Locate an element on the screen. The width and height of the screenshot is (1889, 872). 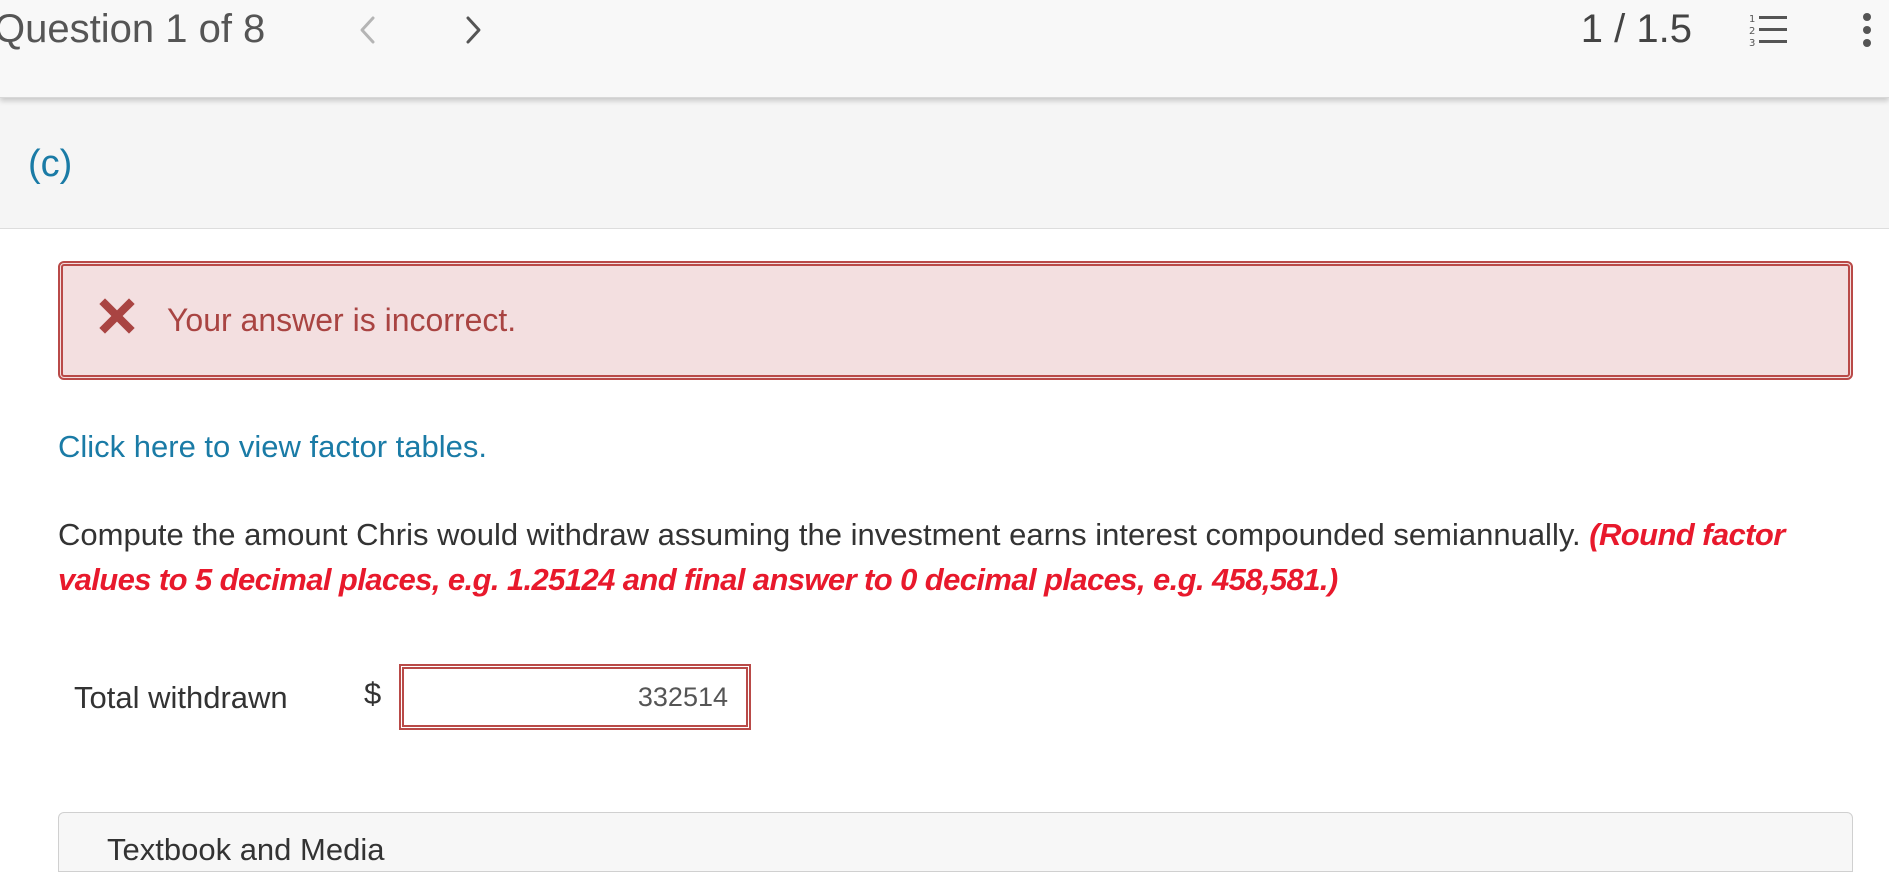
more-options-button is located at coordinates (1867, 30).